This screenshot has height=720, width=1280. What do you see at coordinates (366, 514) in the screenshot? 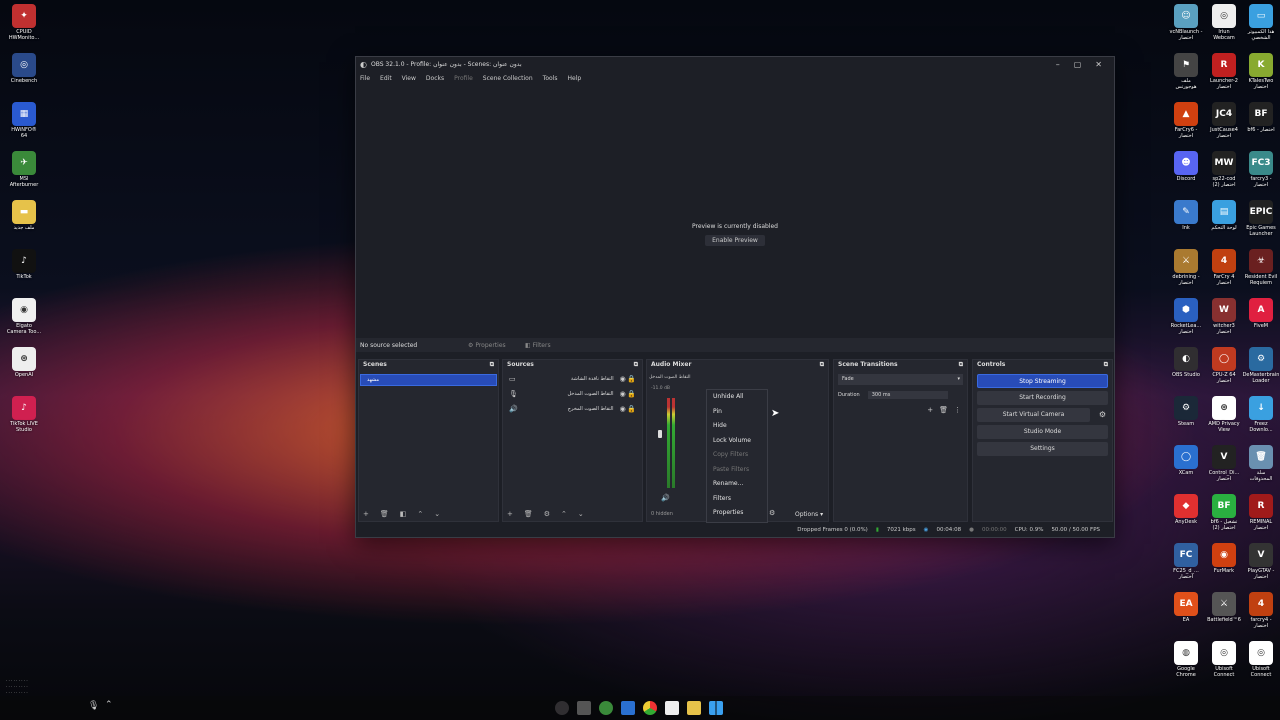
I see `add-scene-icon: +` at bounding box center [366, 514].